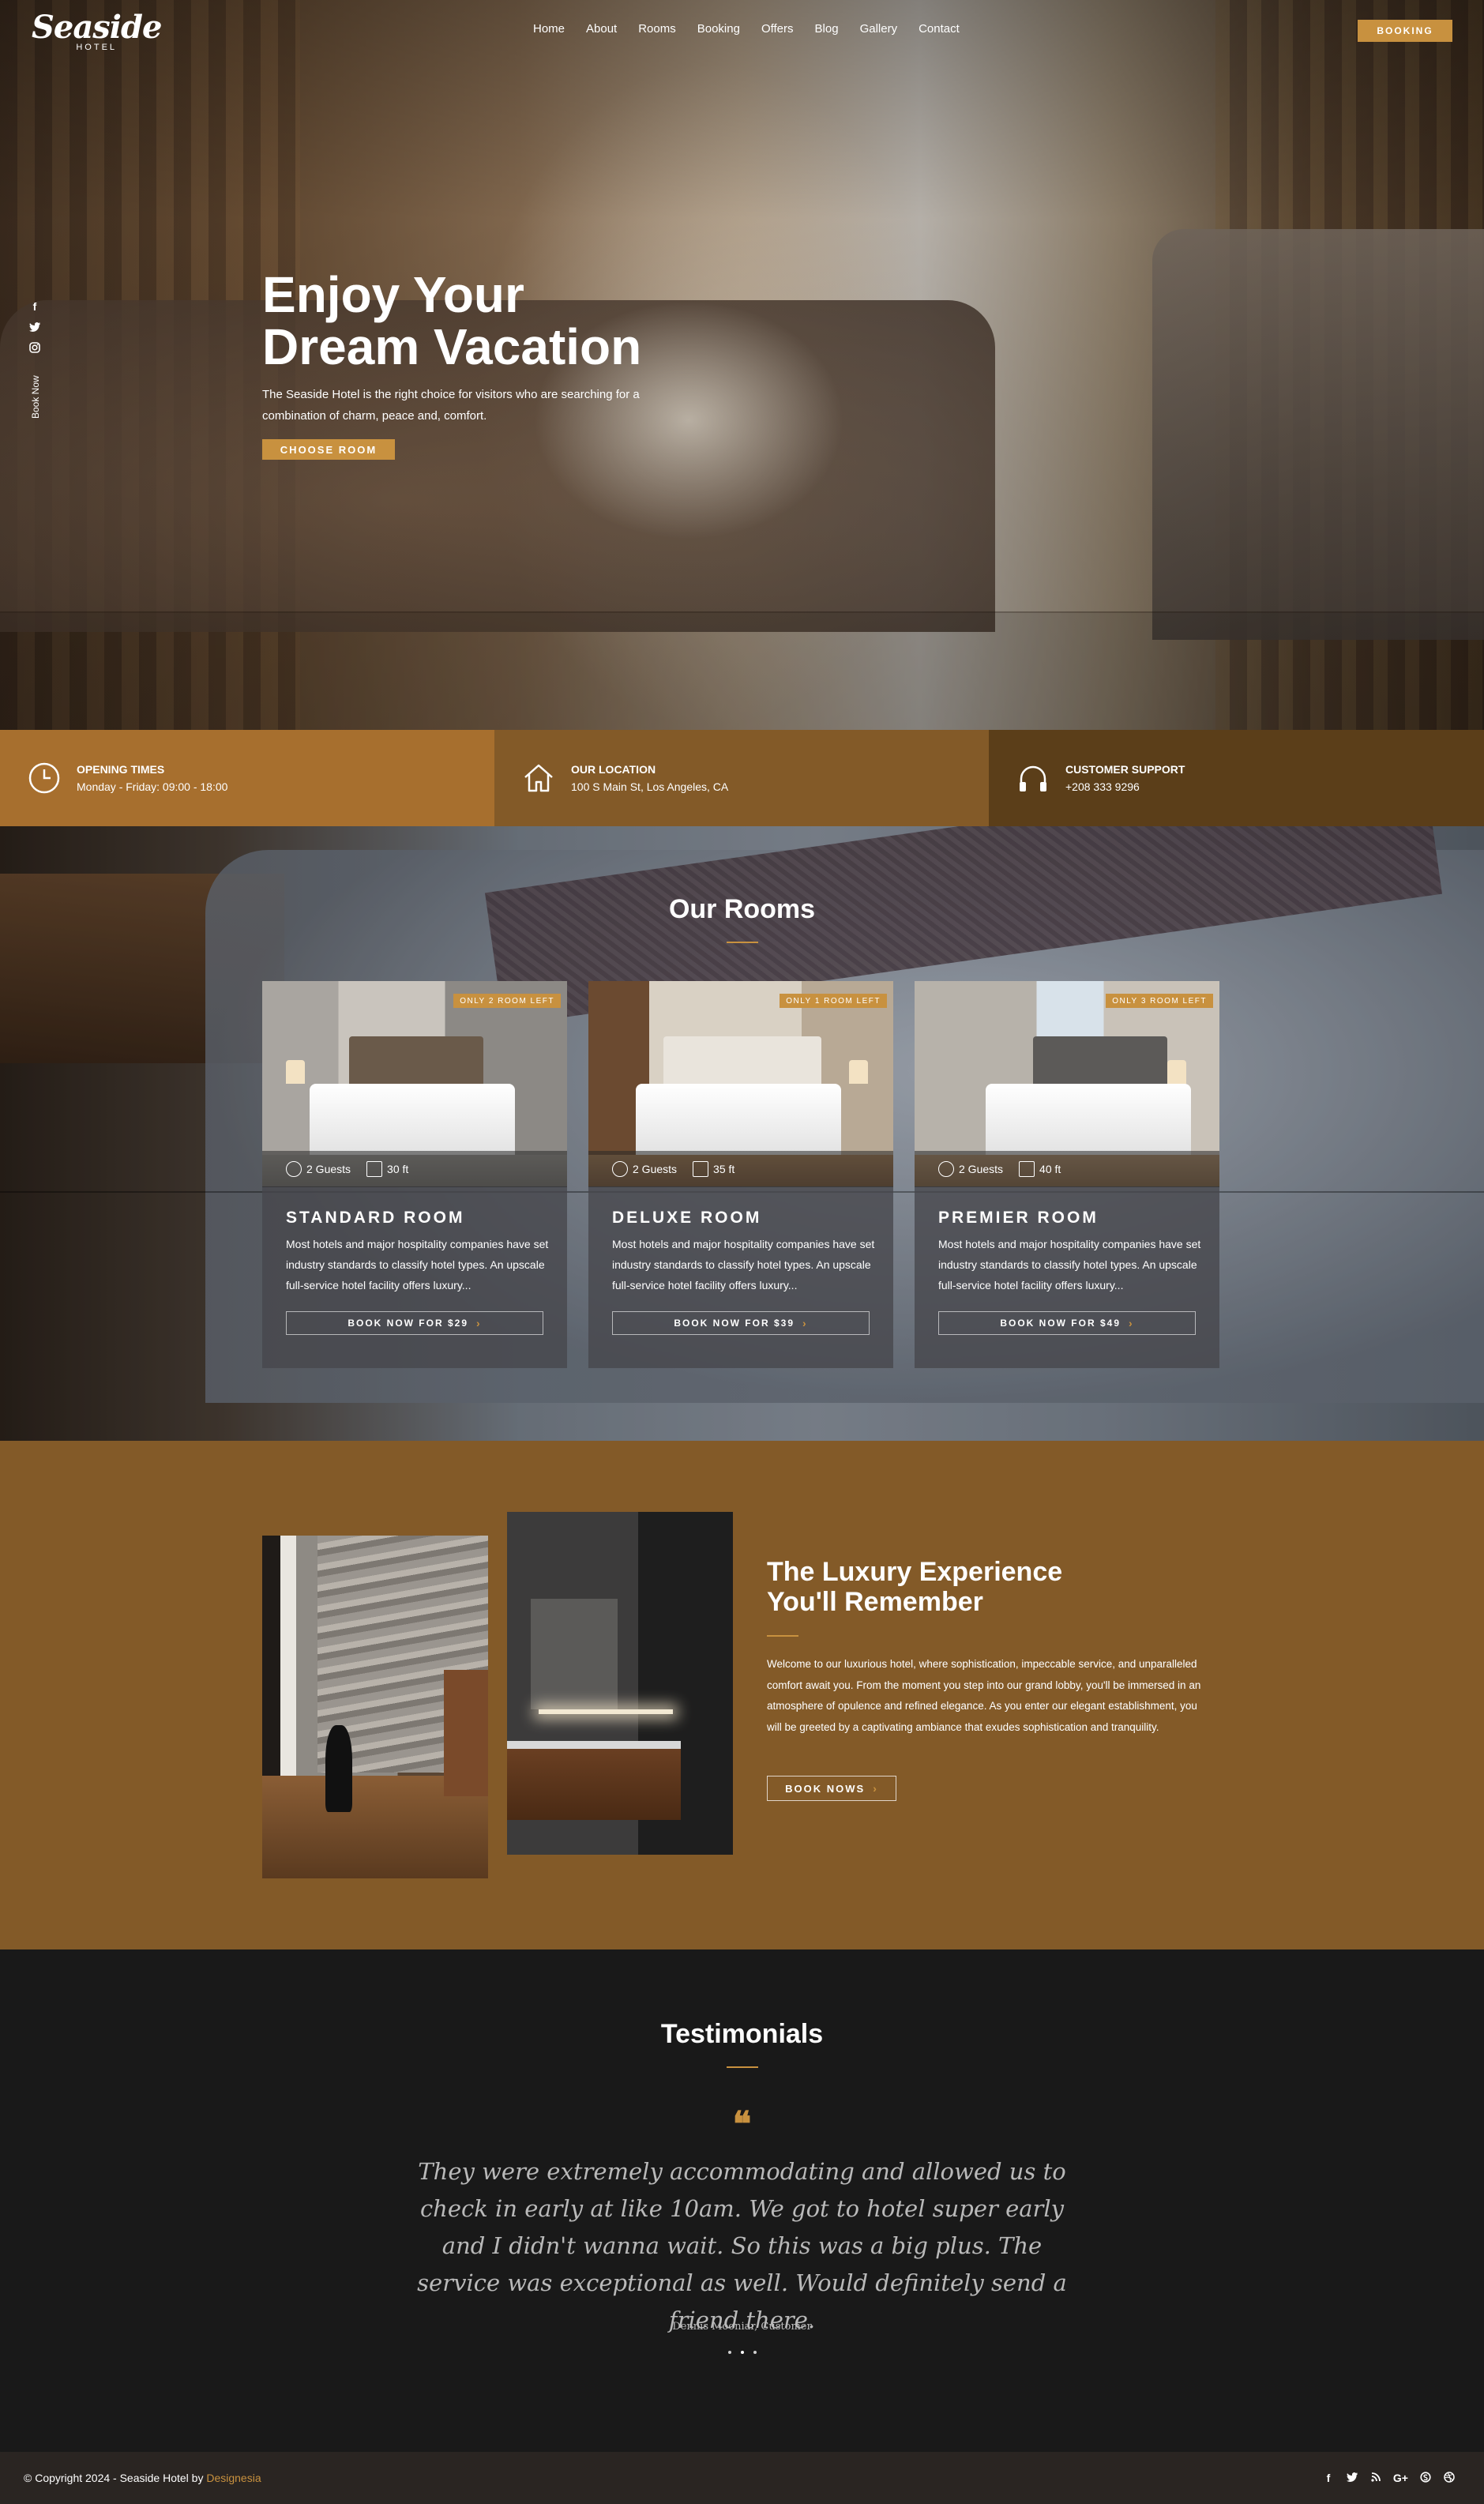  I want to click on info-support: CUSTOMER SUPPORT +208 333 9296, so click(1236, 778).